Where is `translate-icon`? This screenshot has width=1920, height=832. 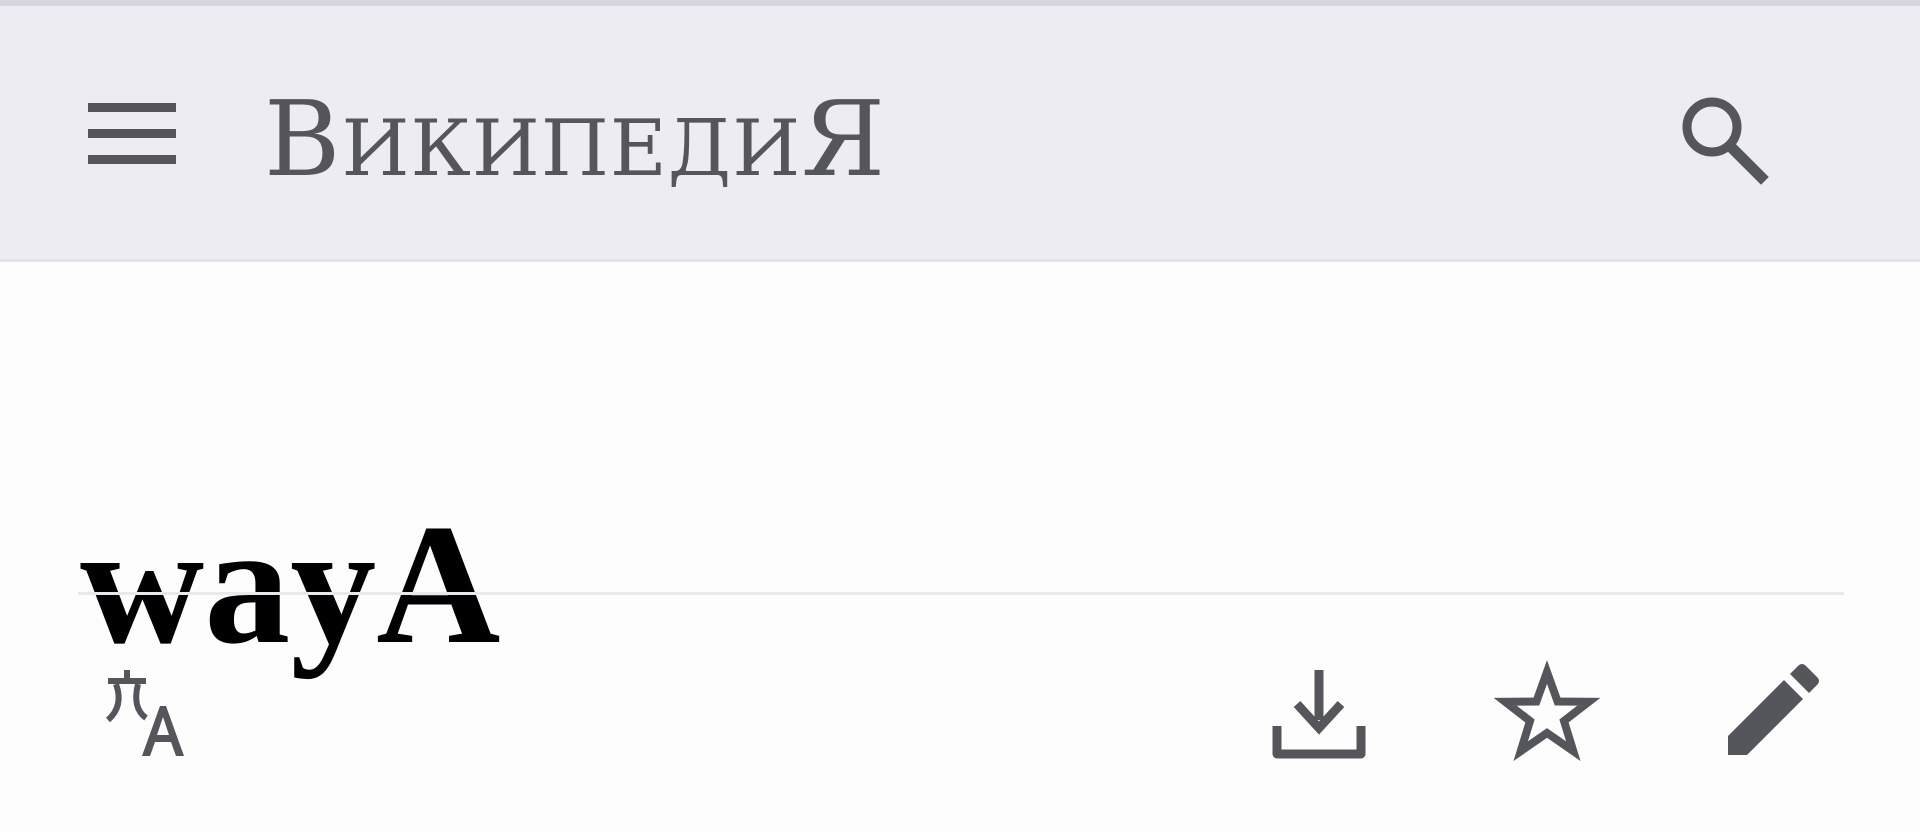
translate-icon is located at coordinates (144, 713).